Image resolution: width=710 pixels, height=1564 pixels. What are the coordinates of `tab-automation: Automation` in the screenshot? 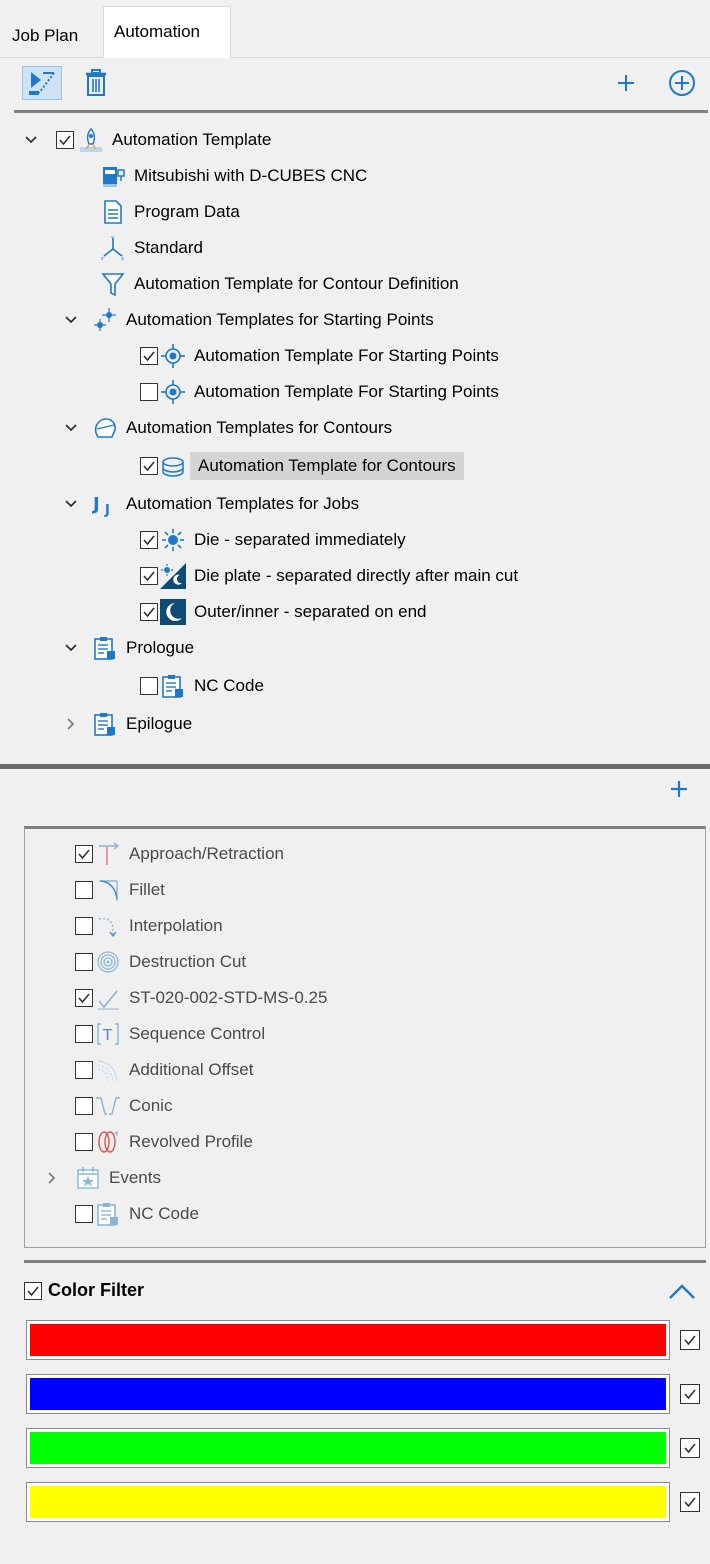 It's located at (167, 32).